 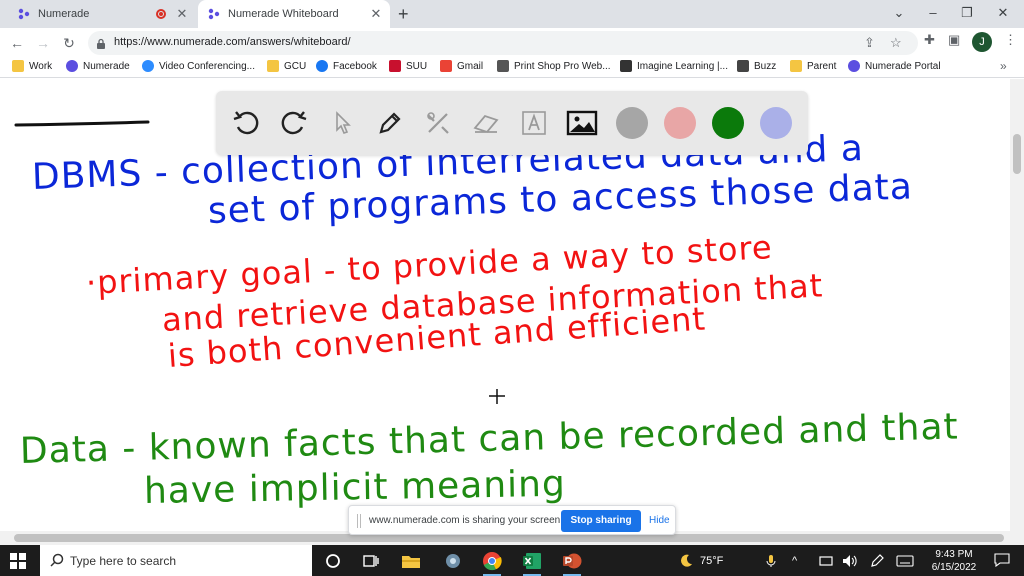 What do you see at coordinates (632, 123) in the screenshot?
I see `color-swatch-gray` at bounding box center [632, 123].